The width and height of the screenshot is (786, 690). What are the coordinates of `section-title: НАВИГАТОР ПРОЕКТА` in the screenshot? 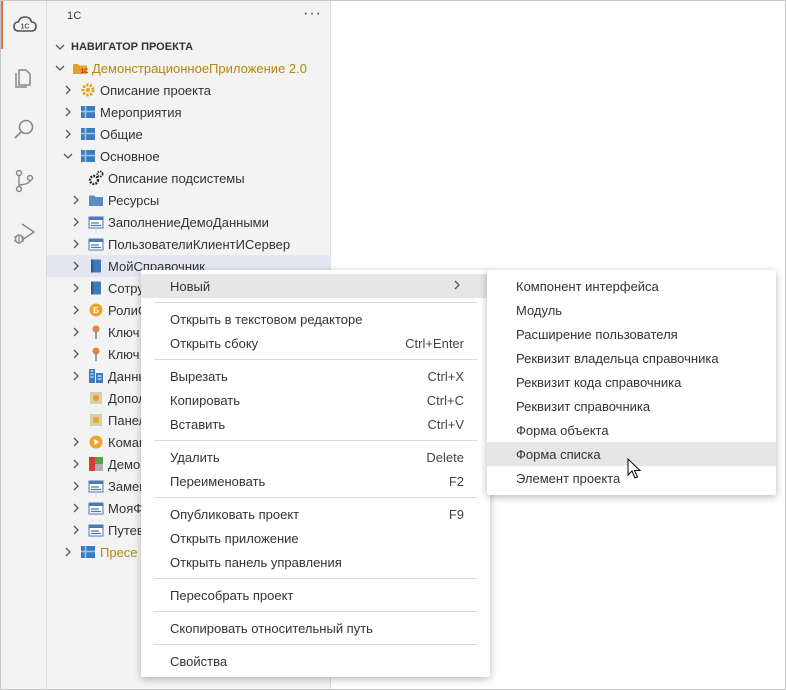 It's located at (132, 47).